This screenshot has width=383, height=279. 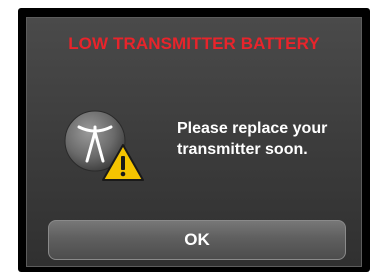 What do you see at coordinates (197, 240) in the screenshot?
I see `ok-button: OK` at bounding box center [197, 240].